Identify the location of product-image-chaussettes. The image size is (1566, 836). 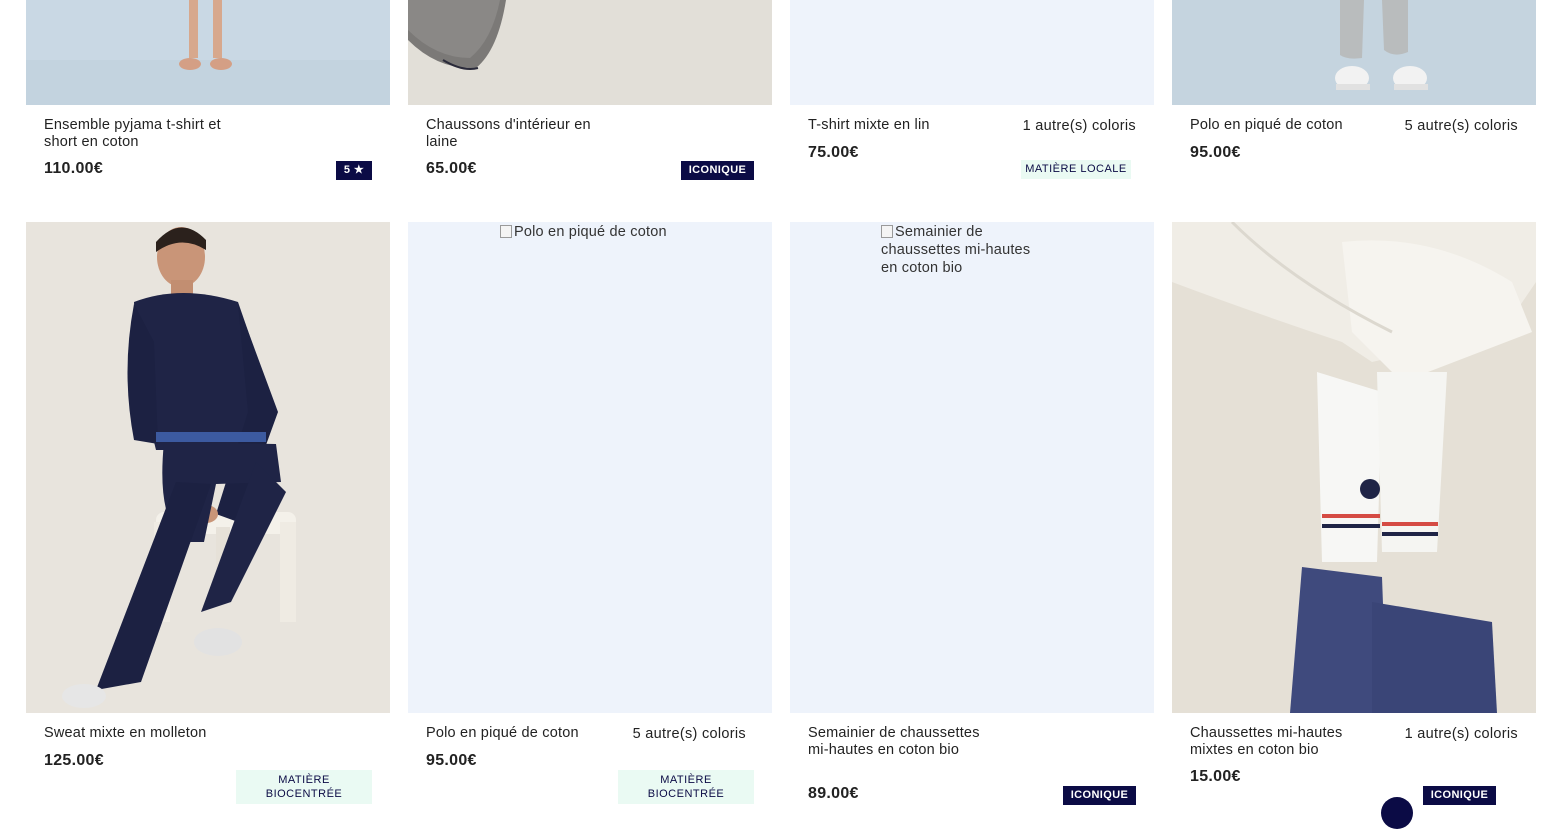
(1354, 467).